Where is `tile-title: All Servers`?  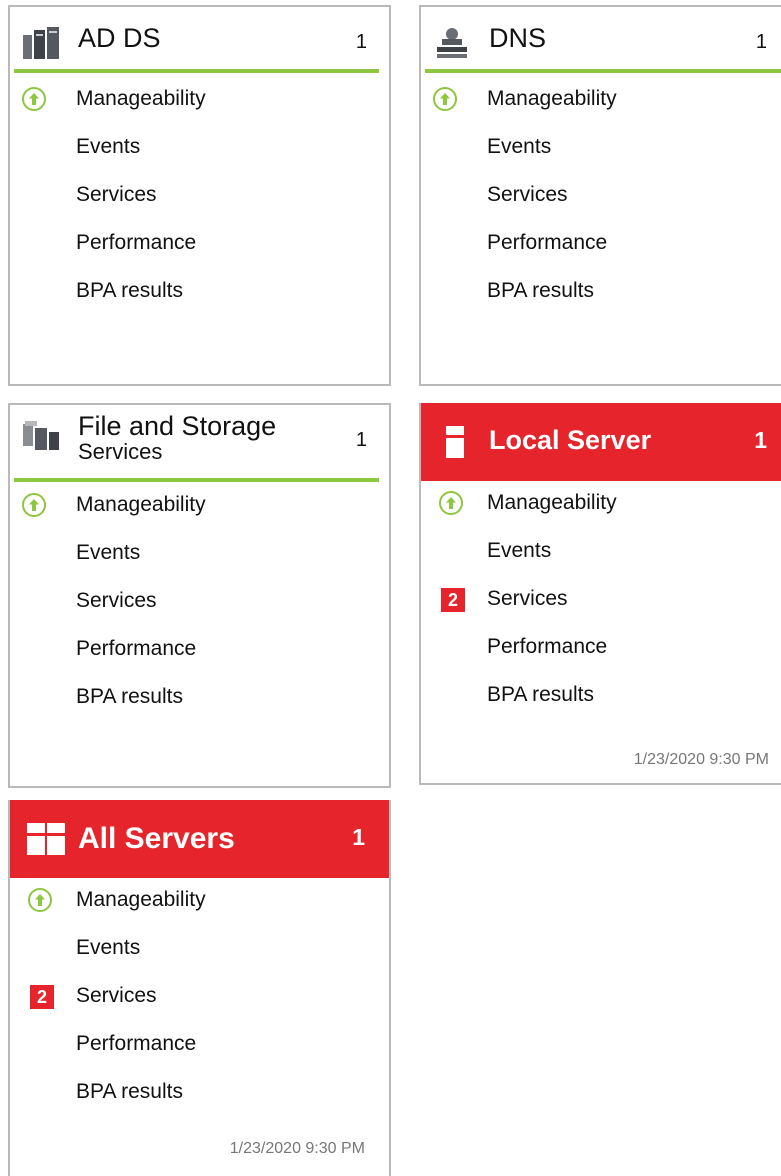
tile-title: All Servers is located at coordinates (156, 838).